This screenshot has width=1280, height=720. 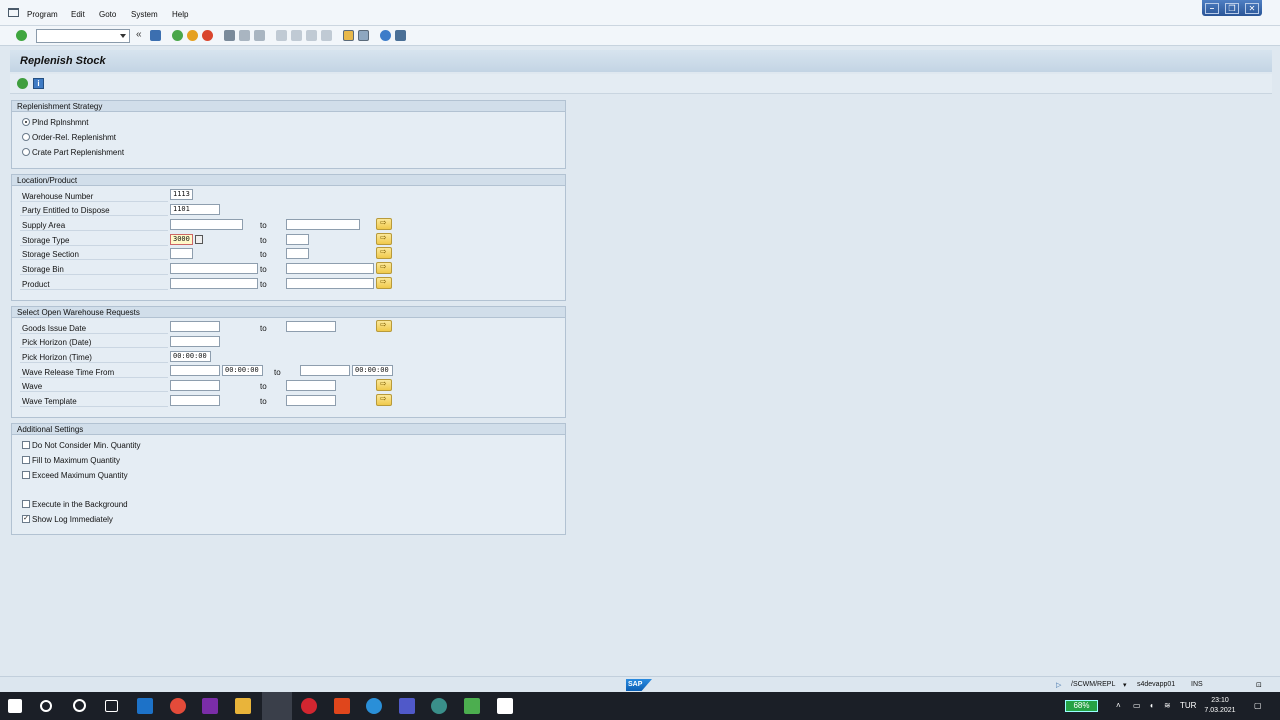 I want to click on menu-edit: Edit, so click(x=78, y=14).